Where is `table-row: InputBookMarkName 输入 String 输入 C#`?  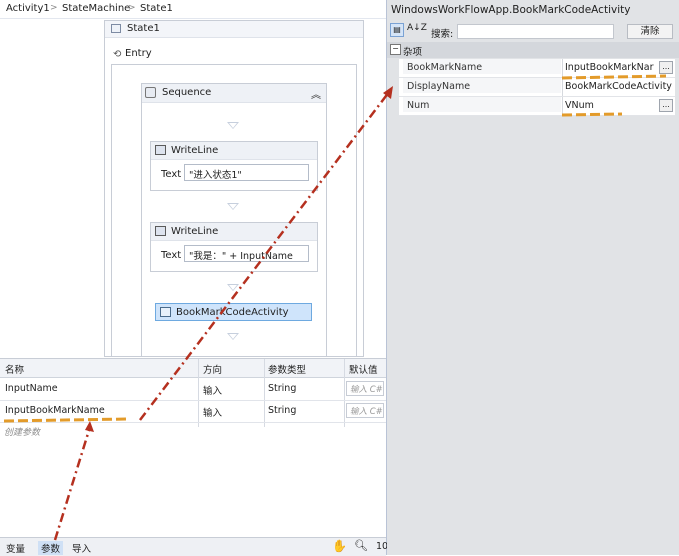 table-row: InputBookMarkName 输入 String 输入 C# is located at coordinates (193, 411).